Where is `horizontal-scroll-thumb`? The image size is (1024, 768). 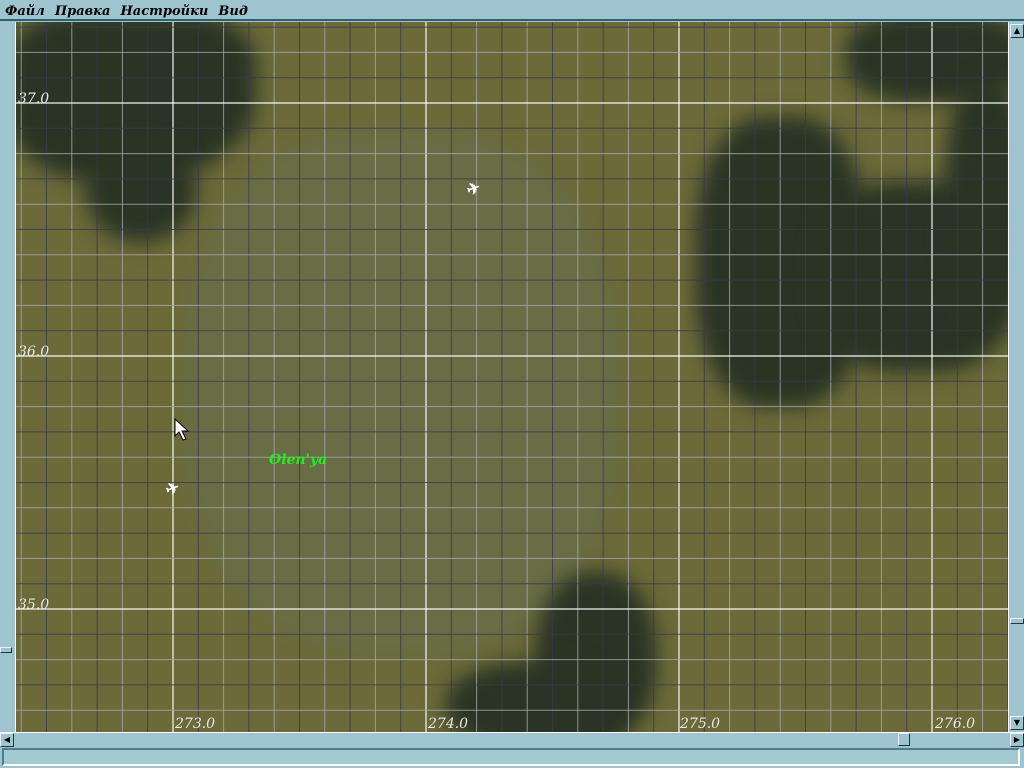 horizontal-scroll-thumb is located at coordinates (904, 739).